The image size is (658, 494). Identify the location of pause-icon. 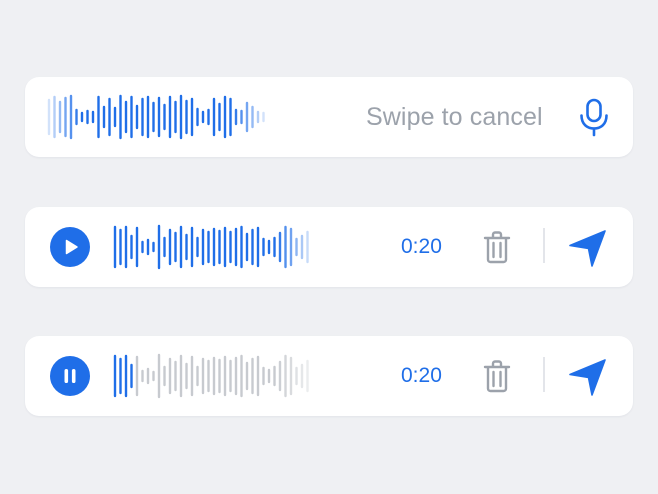
(70, 376).